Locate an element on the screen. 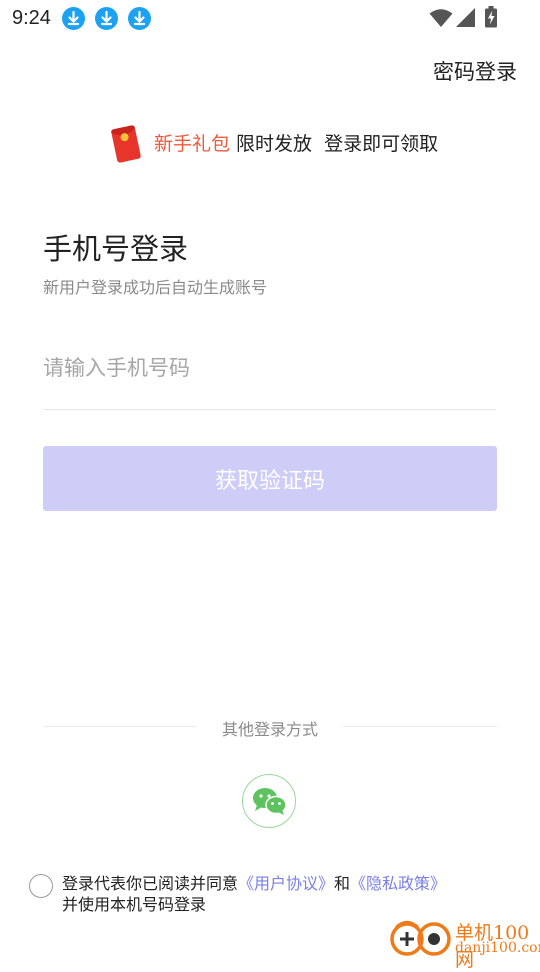  password-login-link: 密码登录 is located at coordinates (475, 71).